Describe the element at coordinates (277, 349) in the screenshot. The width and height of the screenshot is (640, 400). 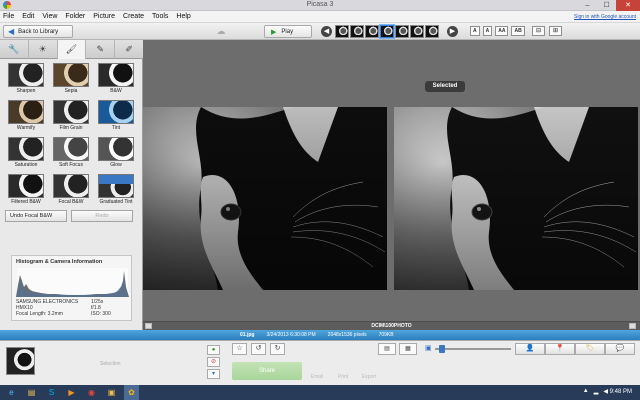
I see `rotate-right-icon: ↻` at that location.